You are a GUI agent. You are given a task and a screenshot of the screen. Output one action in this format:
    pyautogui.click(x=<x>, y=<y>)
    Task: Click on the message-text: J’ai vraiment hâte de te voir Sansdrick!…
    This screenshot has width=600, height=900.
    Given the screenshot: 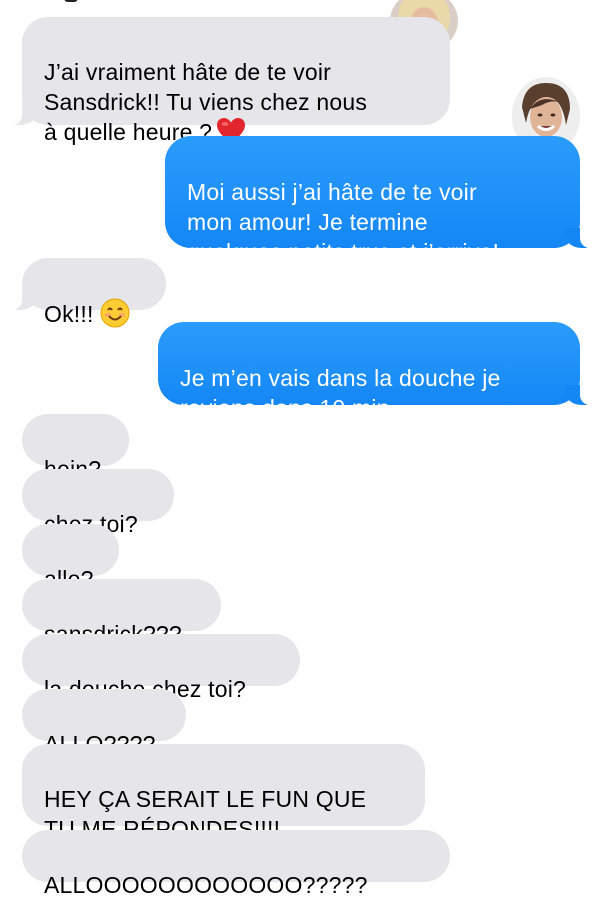 What is the action you would take?
    pyautogui.click(x=206, y=102)
    